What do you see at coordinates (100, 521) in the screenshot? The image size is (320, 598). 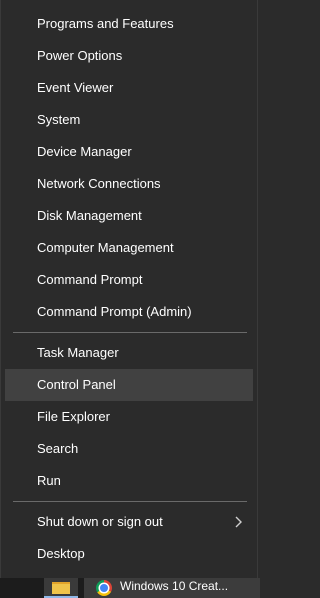 I see `menu-item-label: Shut down or sign out` at bounding box center [100, 521].